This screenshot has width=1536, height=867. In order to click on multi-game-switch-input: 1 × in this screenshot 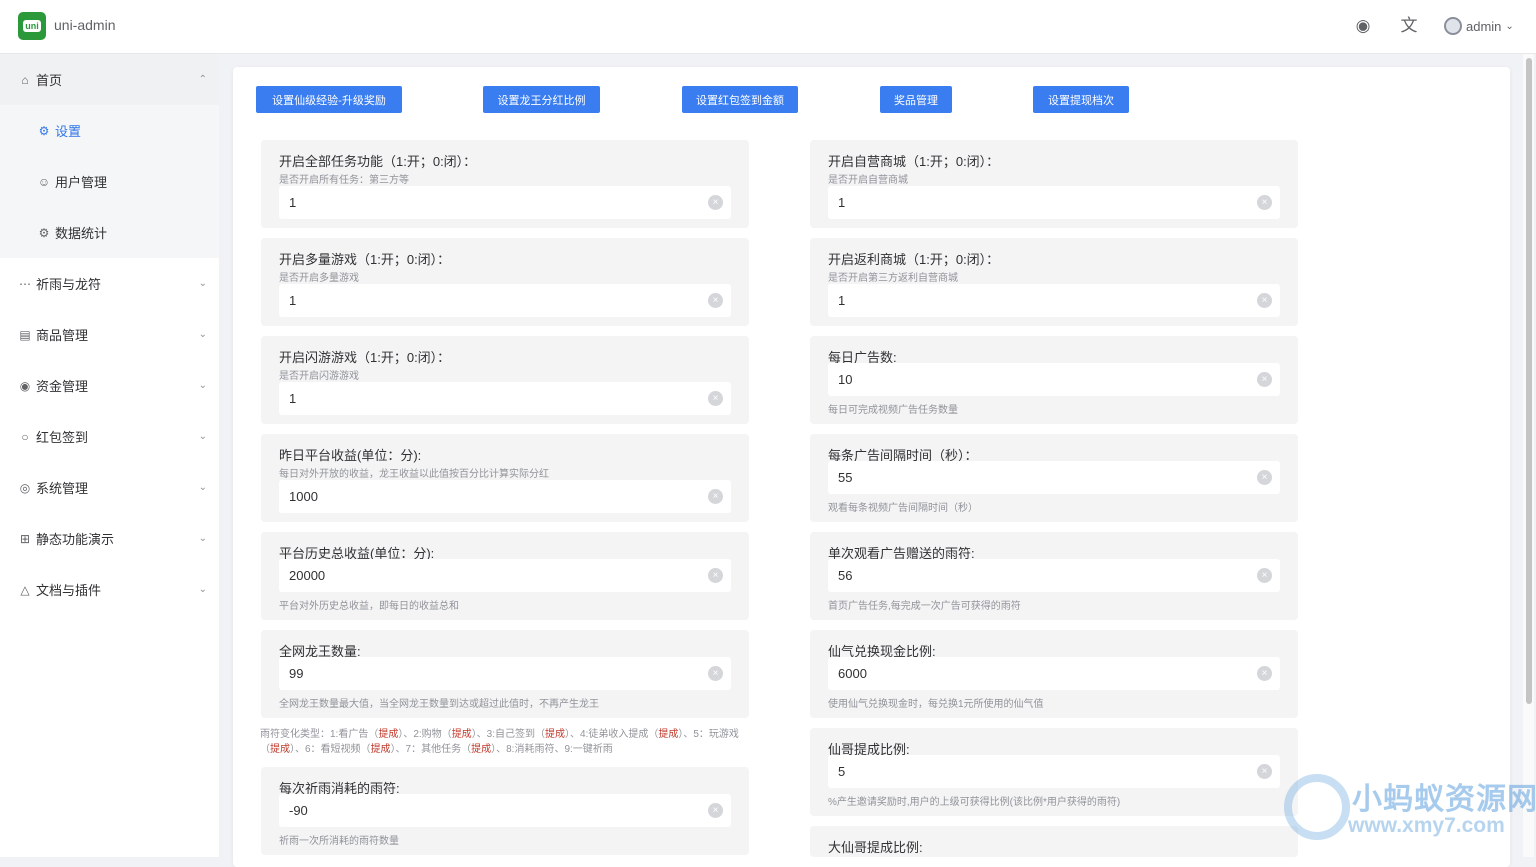, I will do `click(505, 300)`.